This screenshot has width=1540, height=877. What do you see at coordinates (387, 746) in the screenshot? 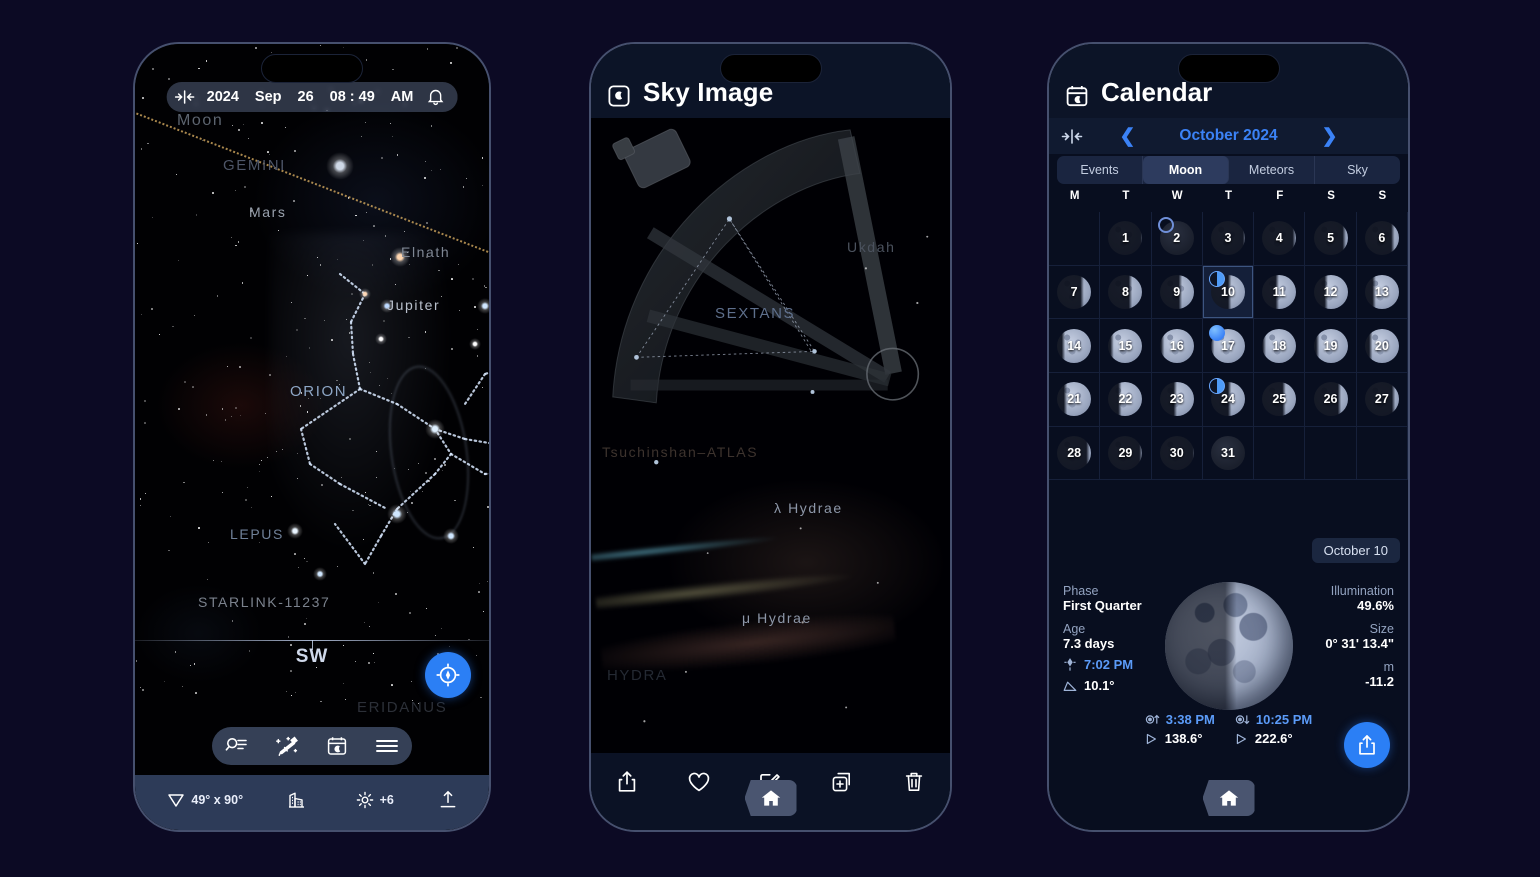
I see `menu-icon` at bounding box center [387, 746].